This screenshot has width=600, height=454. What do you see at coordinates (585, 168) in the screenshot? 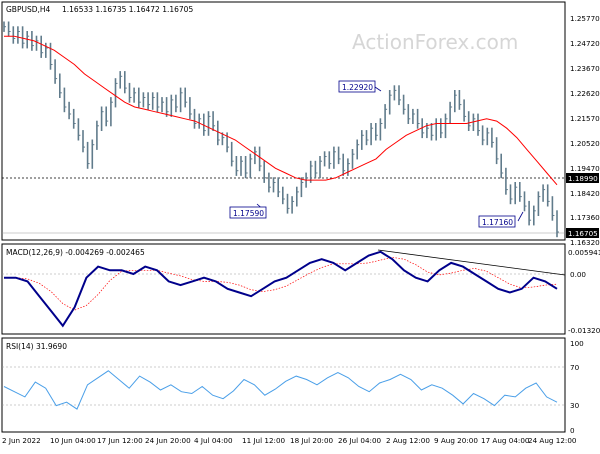
I see `price-tick: 1.19470` at bounding box center [585, 168].